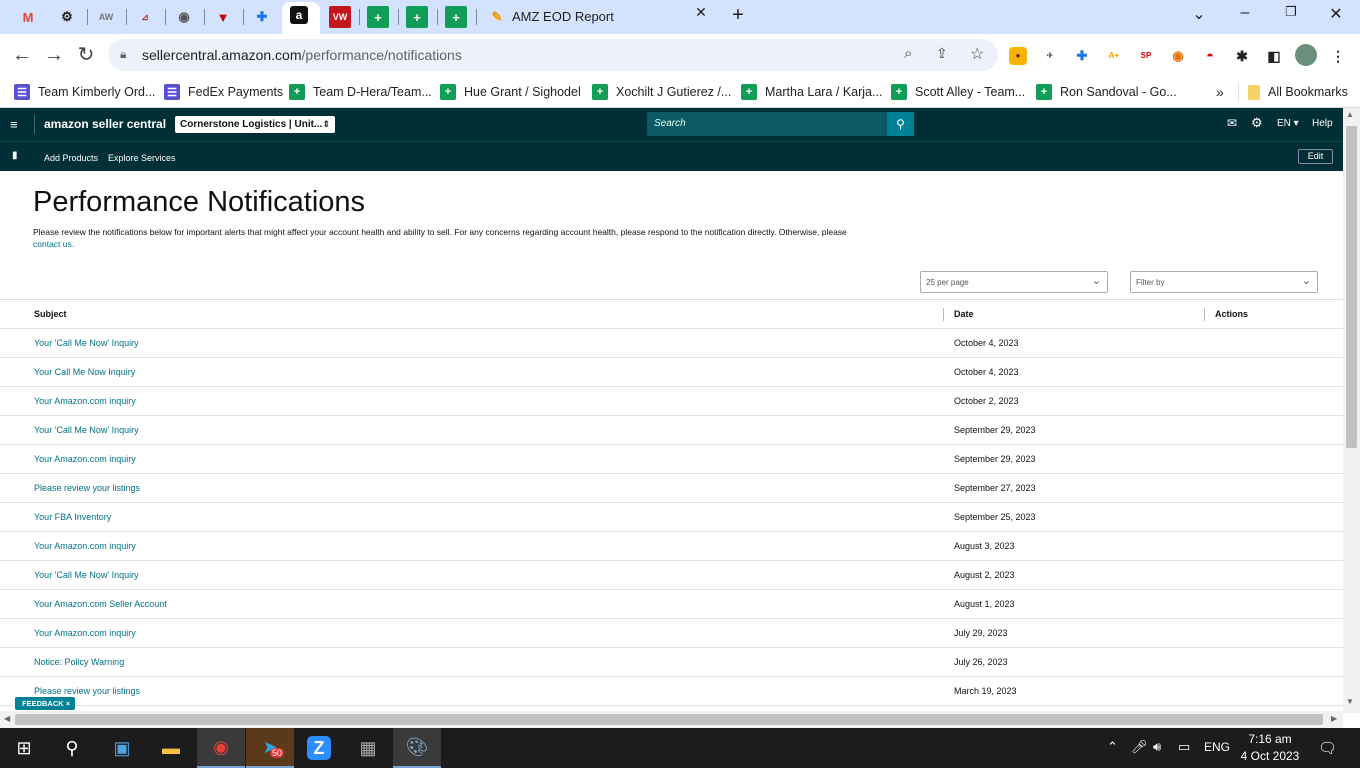 The image size is (1360, 768). Describe the element at coordinates (1210, 56) in the screenshot. I see `extension-icon: ◓` at that location.